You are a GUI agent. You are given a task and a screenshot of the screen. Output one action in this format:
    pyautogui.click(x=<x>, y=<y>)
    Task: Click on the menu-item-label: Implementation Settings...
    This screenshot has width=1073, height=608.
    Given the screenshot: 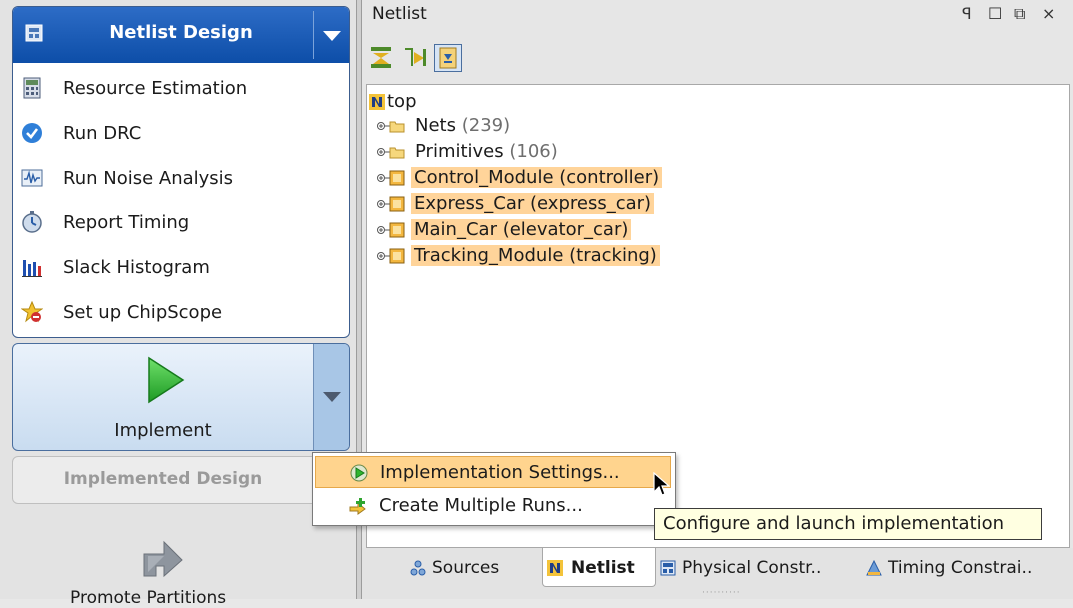 What is the action you would take?
    pyautogui.click(x=500, y=472)
    